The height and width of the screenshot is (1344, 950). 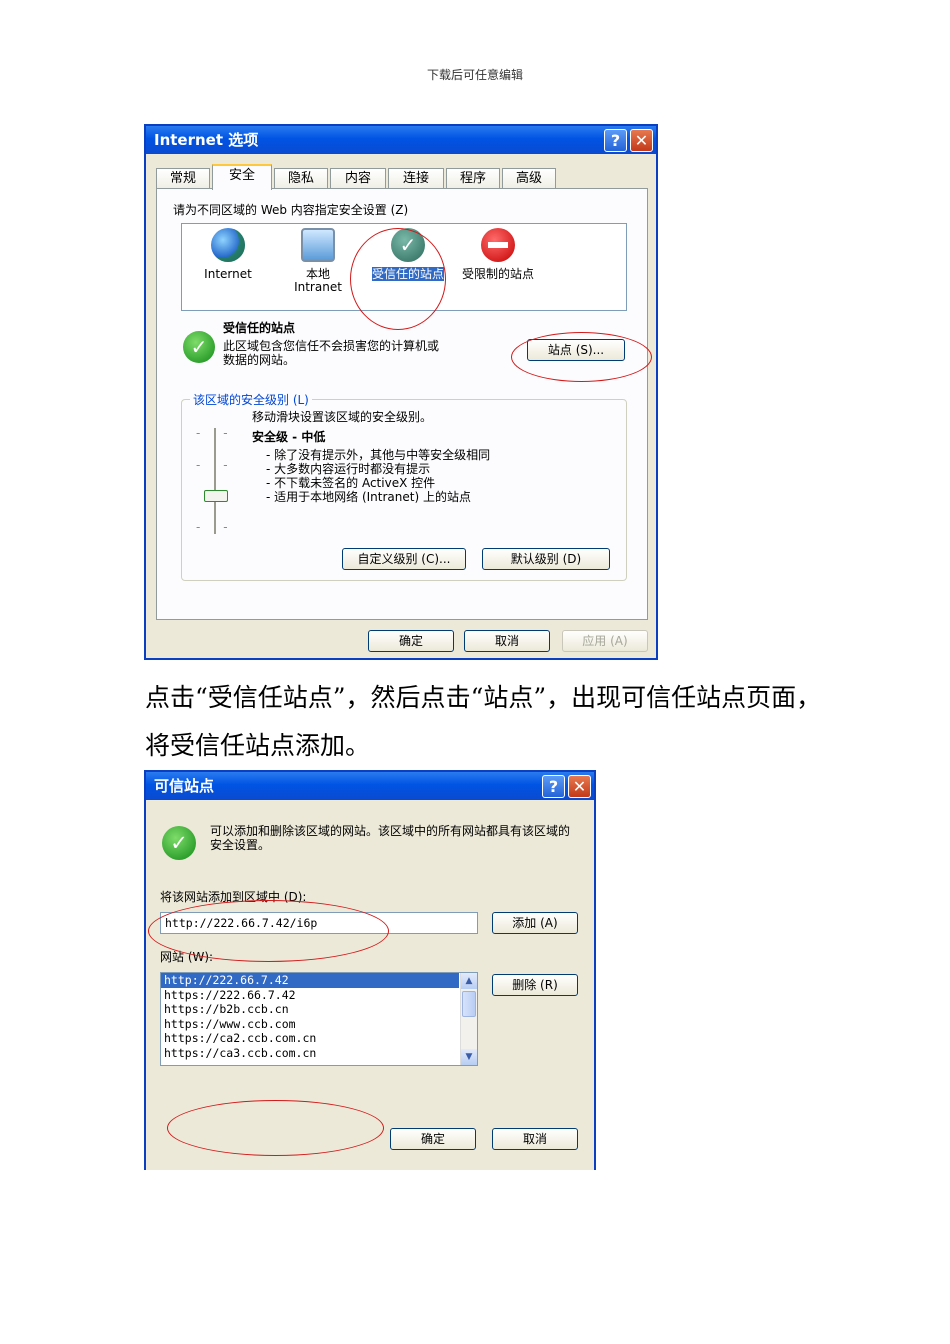 I want to click on zone-local-intranet: 本地 Intranet, so click(x=318, y=261).